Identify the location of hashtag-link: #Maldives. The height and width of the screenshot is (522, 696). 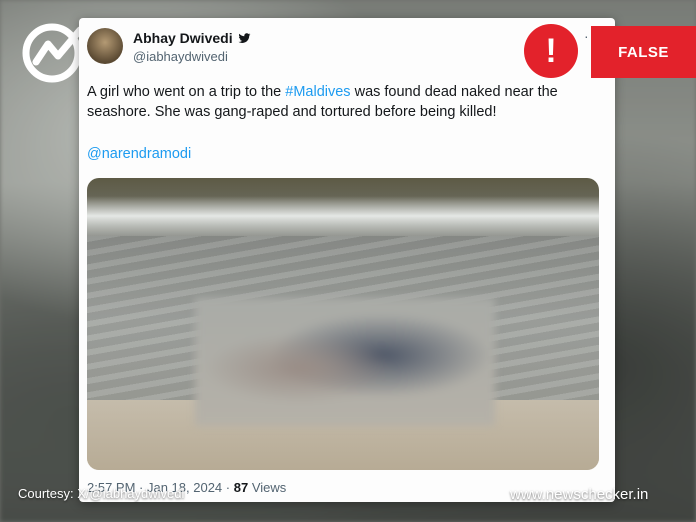
(317, 92).